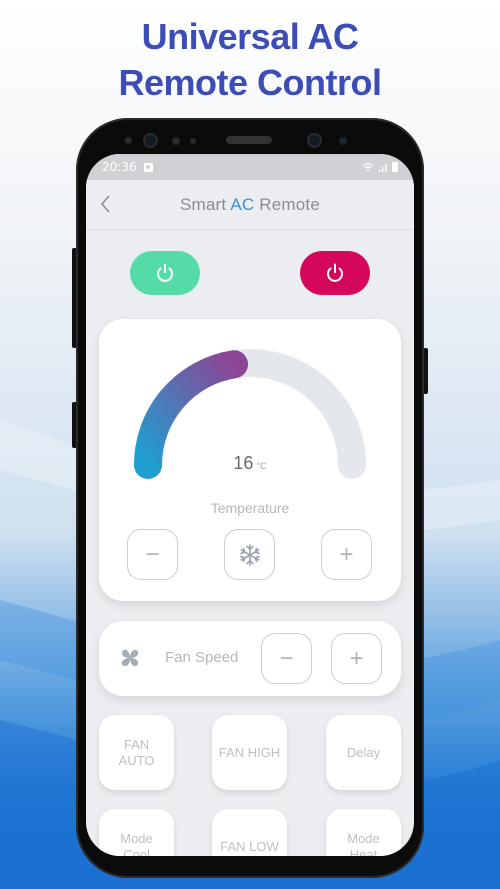 The width and height of the screenshot is (500, 889). Describe the element at coordinates (287, 204) in the screenshot. I see `app-title-suffix: Remote` at that location.